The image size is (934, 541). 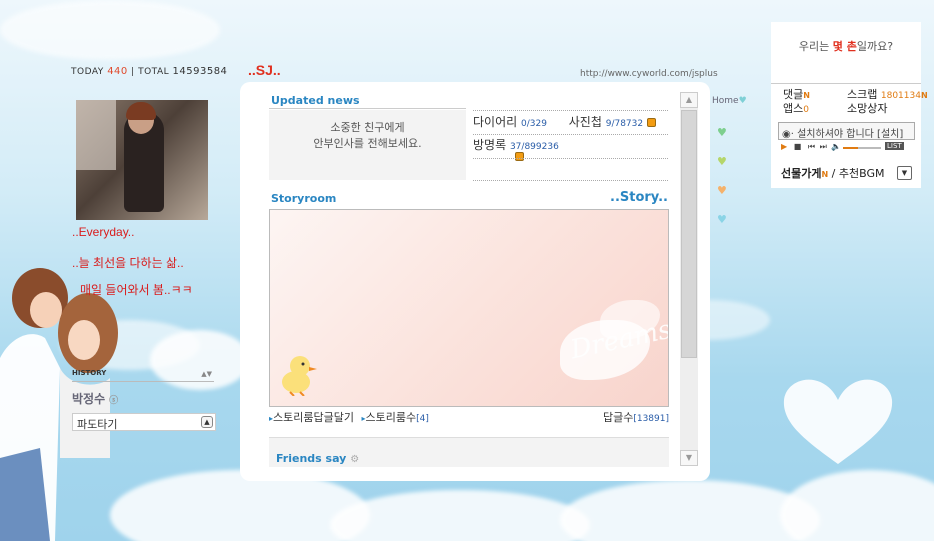 I want to click on updated-news-box: 소중한 친구에게 안부인사를 전해보세요., so click(x=367, y=145).